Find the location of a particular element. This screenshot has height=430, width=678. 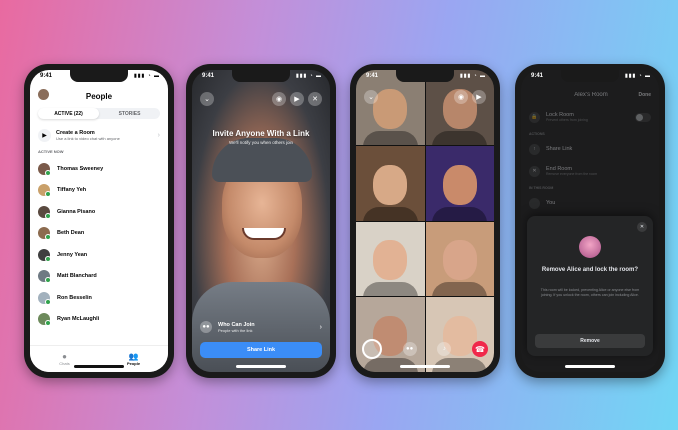

tab-stories: STORIES is located at coordinates (129, 113).